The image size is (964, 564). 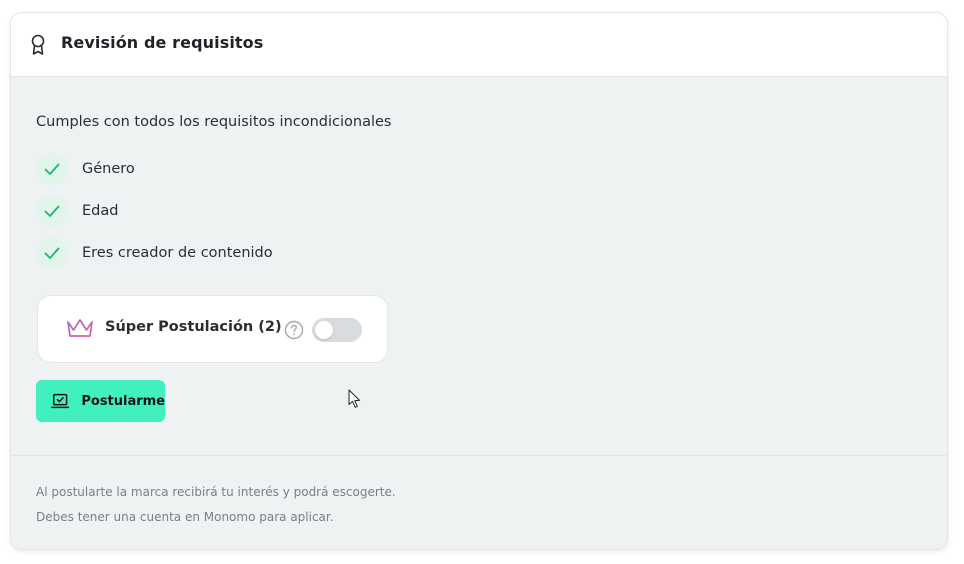 What do you see at coordinates (100, 211) in the screenshot?
I see `requirement-label: Edad` at bounding box center [100, 211].